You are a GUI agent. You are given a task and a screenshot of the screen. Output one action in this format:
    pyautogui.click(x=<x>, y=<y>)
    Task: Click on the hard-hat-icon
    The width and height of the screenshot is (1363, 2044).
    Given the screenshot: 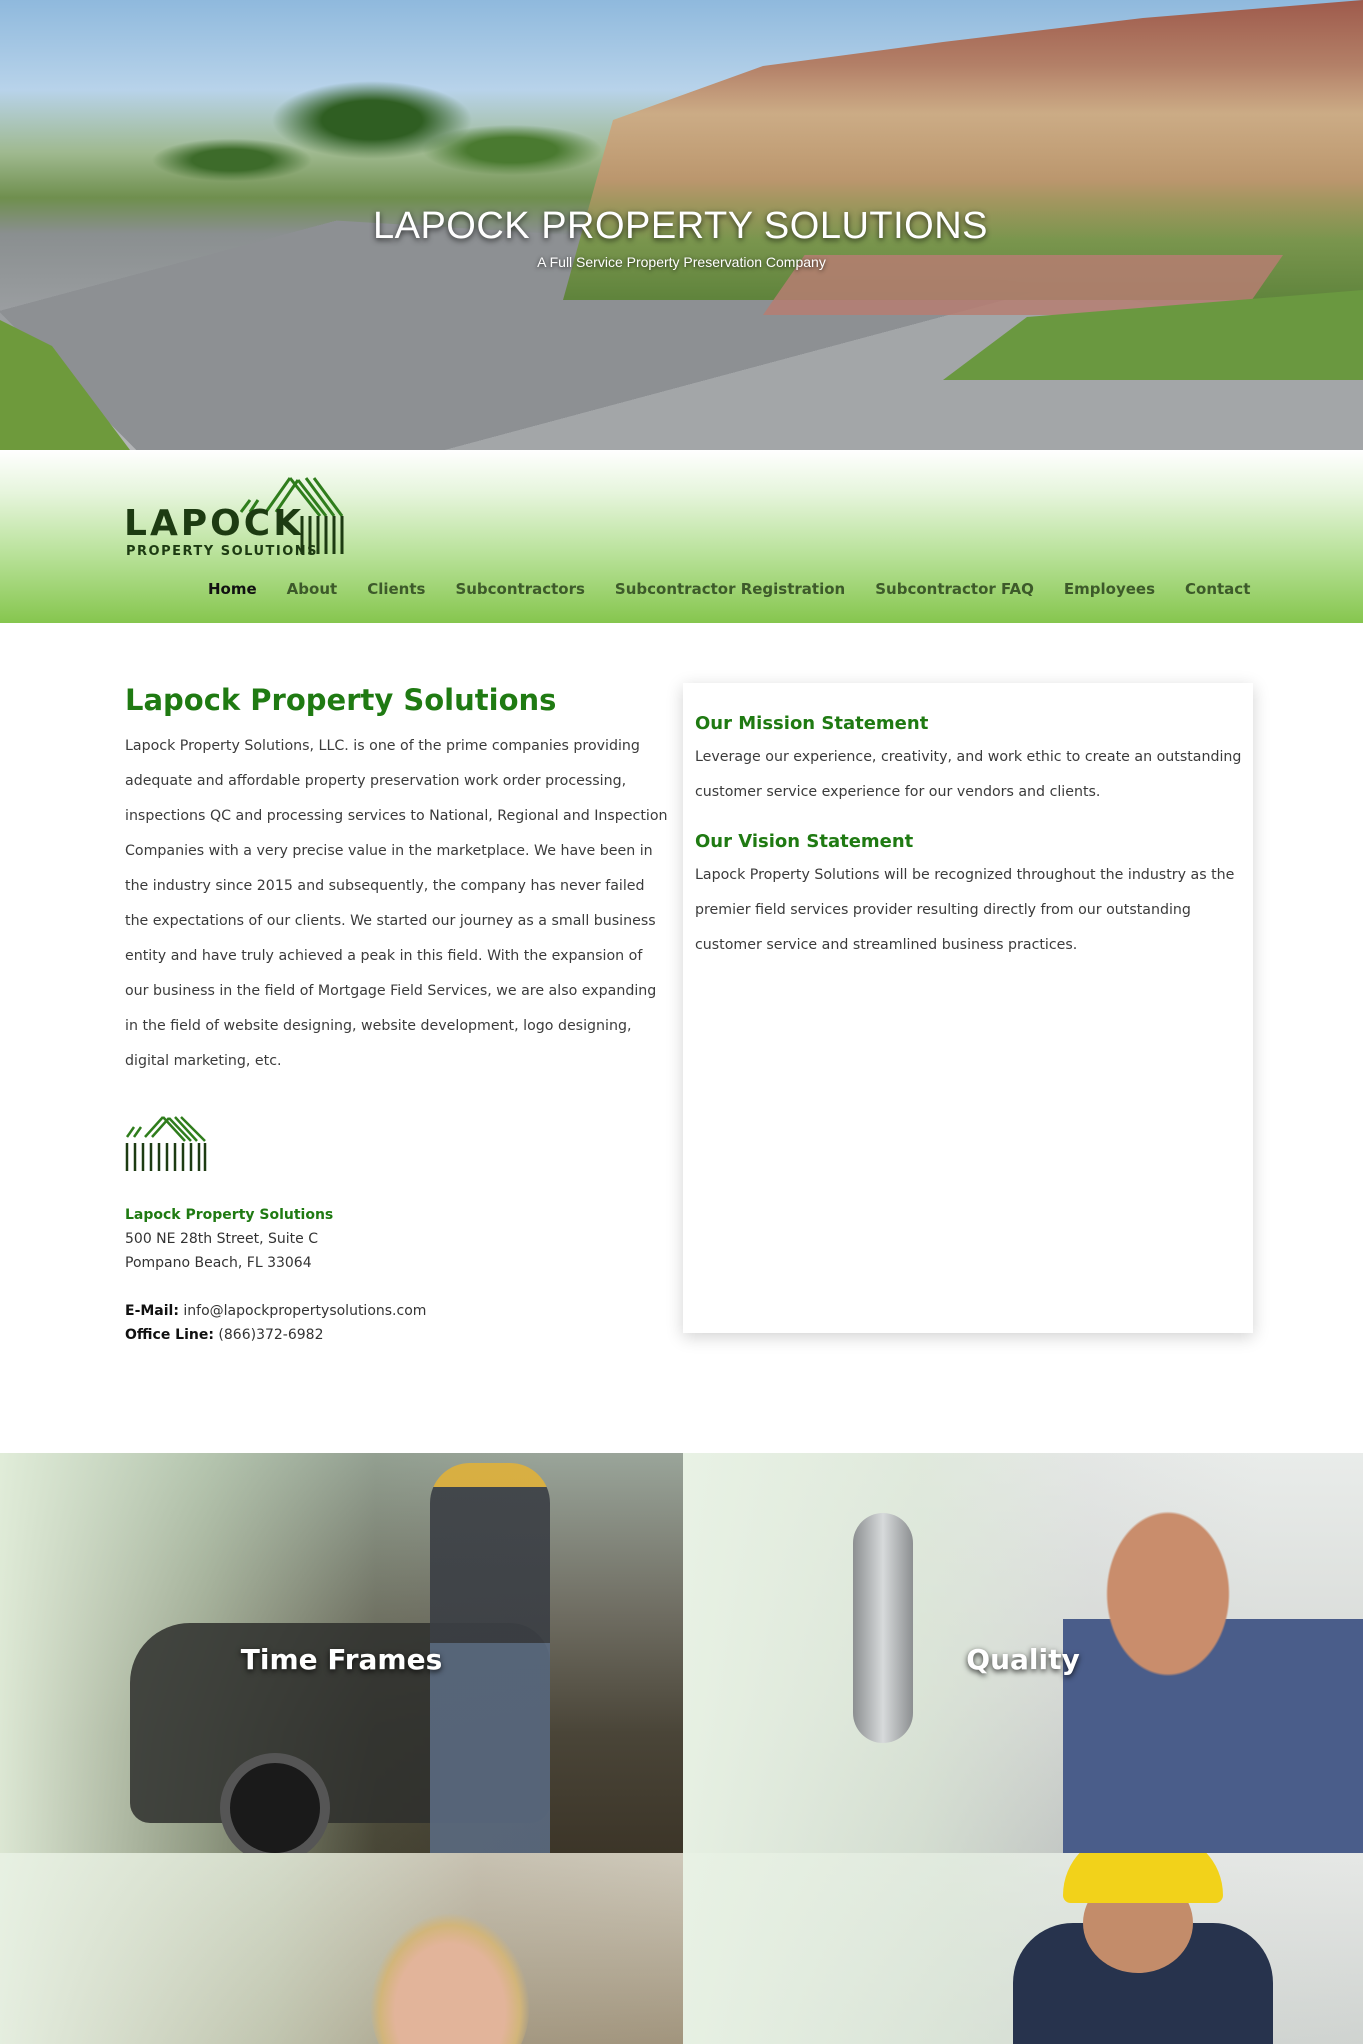 What is the action you would take?
    pyautogui.click(x=1143, y=1878)
    